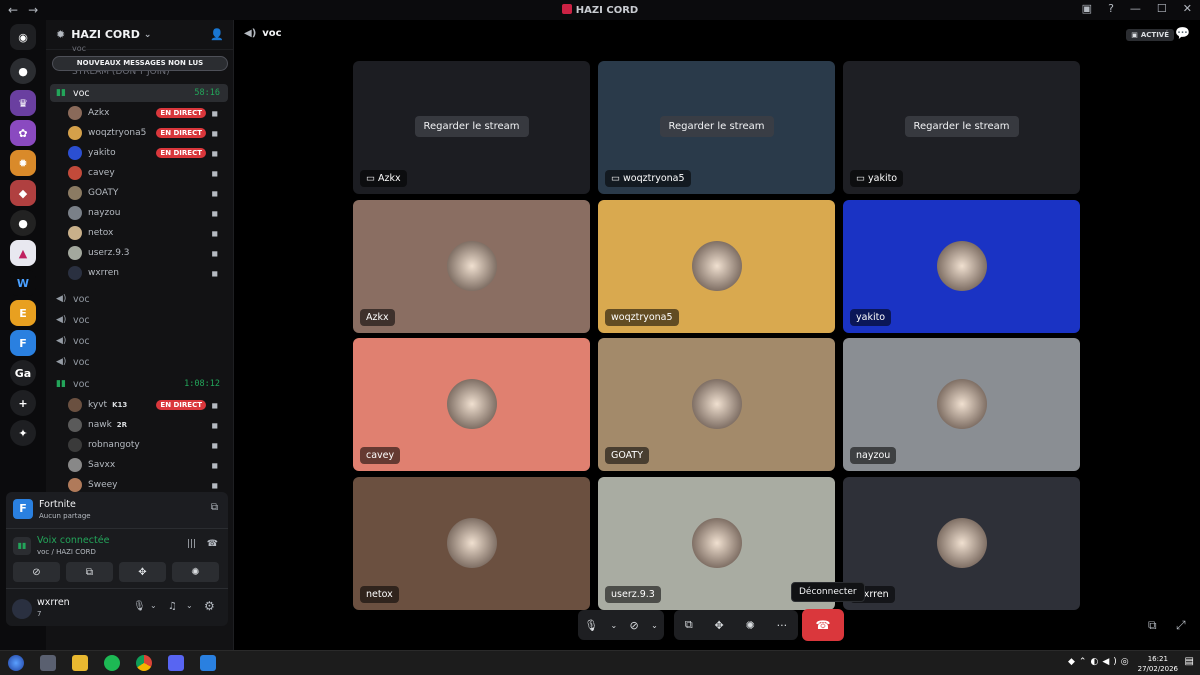 The height and width of the screenshot is (675, 1200). Describe the element at coordinates (716, 404) in the screenshot. I see `participant-tile: GOATY` at that location.